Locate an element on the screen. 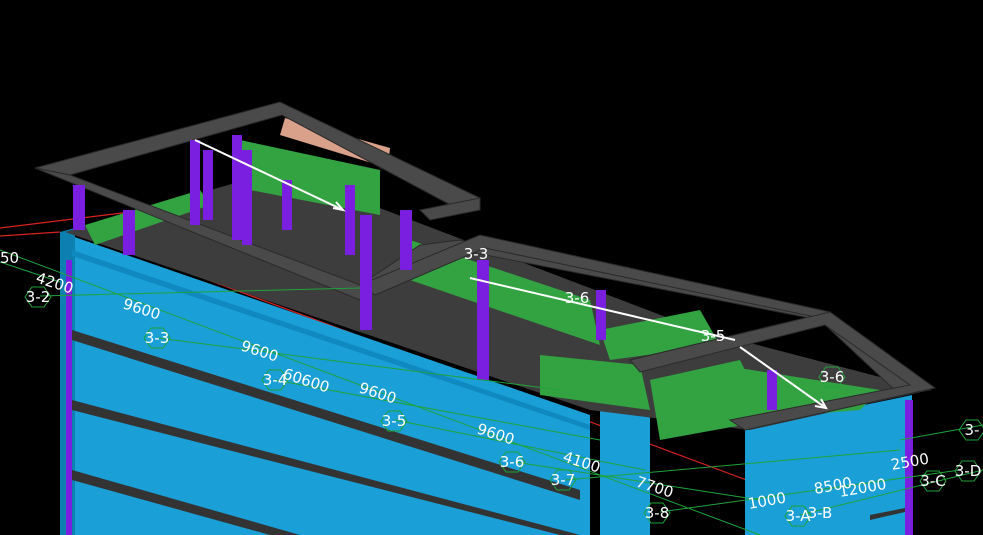 Image resolution: width=983 pixels, height=535 pixels. axis-label: 3-2 is located at coordinates (38, 297).